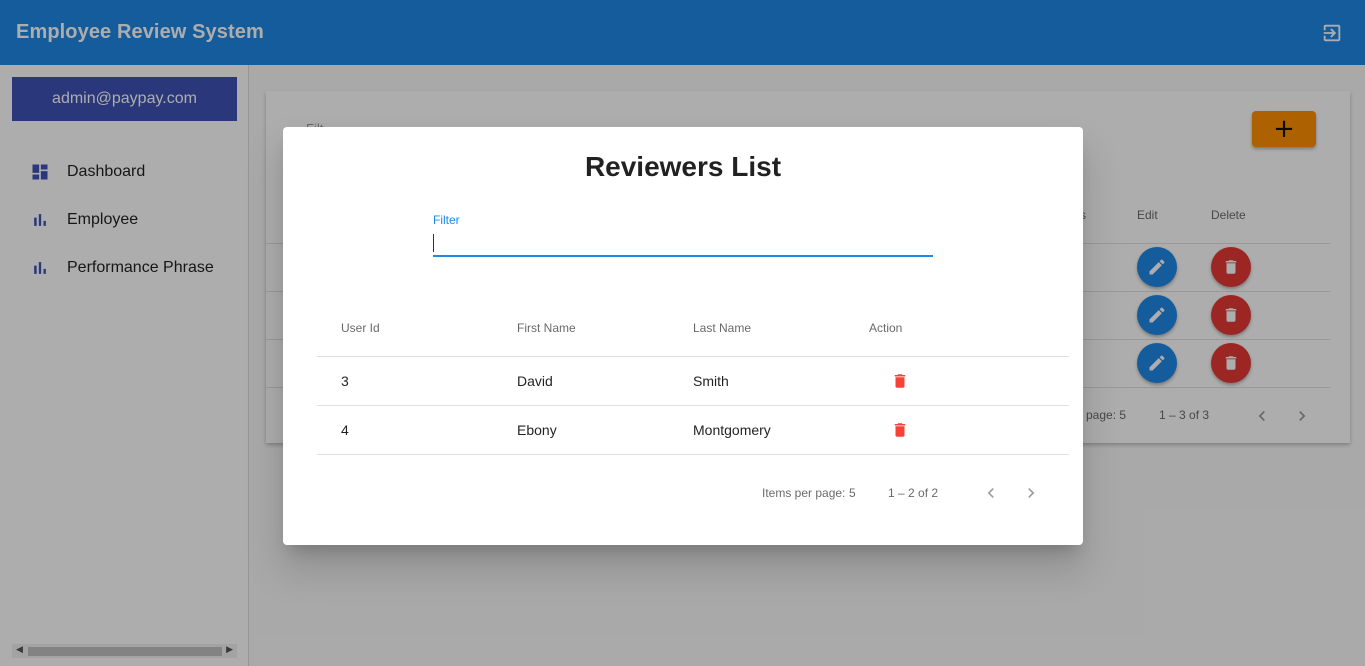 The height and width of the screenshot is (666, 1365). What do you see at coordinates (732, 430) in the screenshot?
I see `cell-last-name: Montgomery` at bounding box center [732, 430].